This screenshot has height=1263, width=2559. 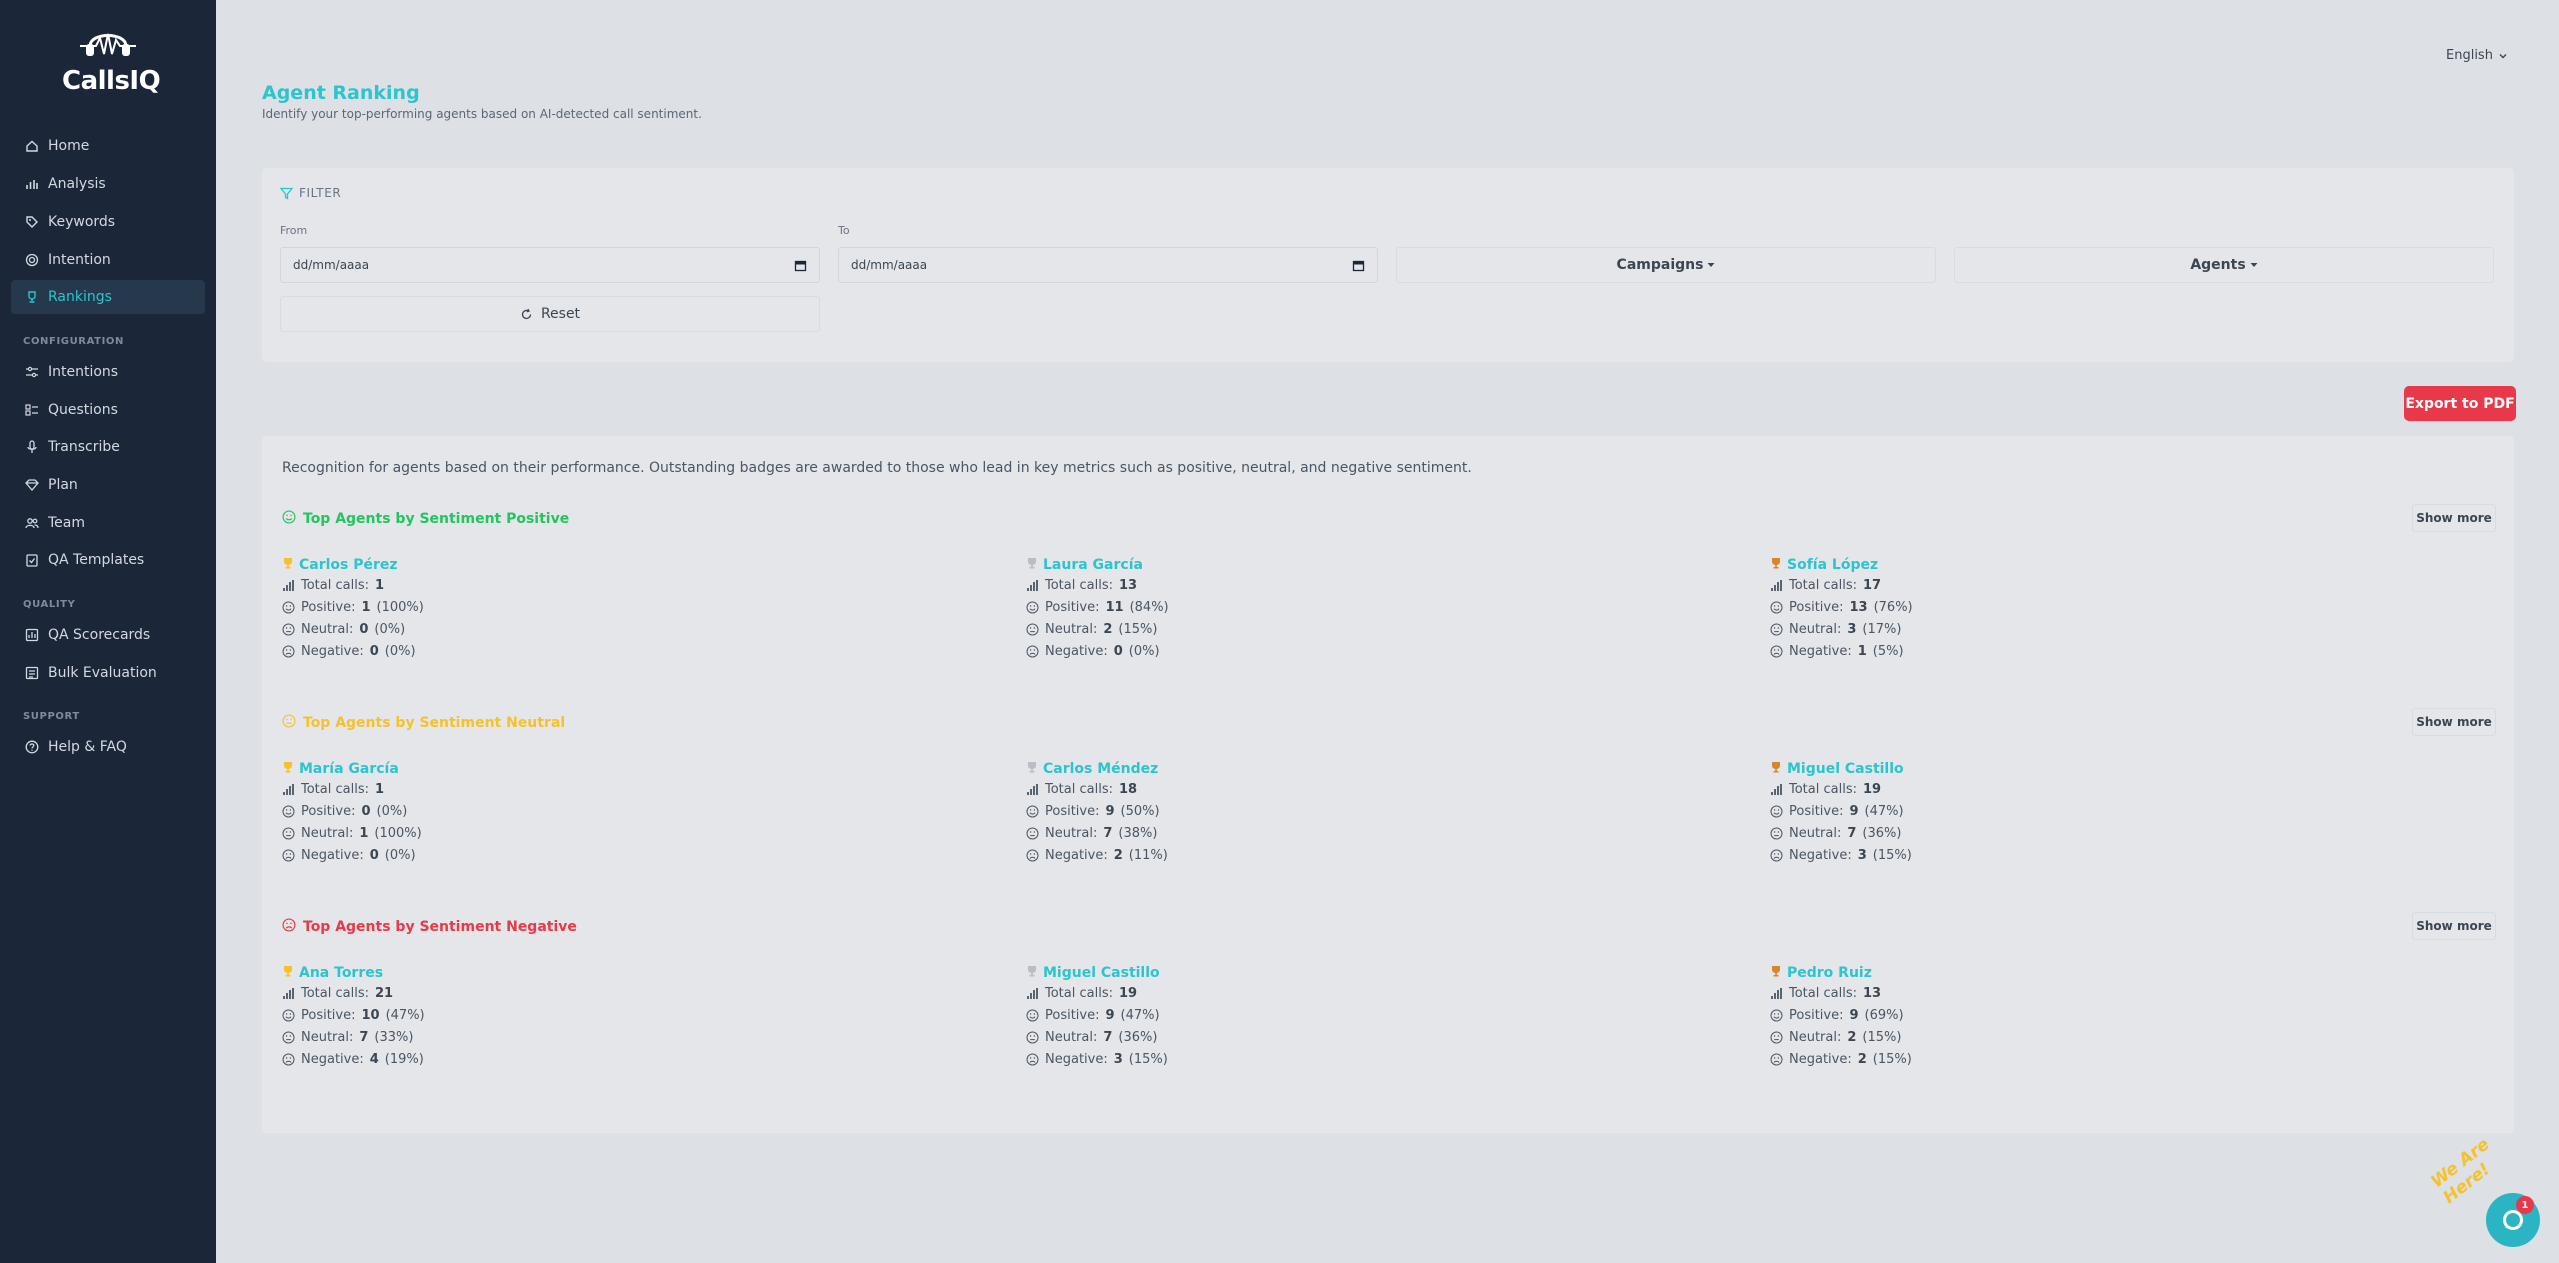 I want to click on stat-percent: (47%), so click(x=1884, y=811).